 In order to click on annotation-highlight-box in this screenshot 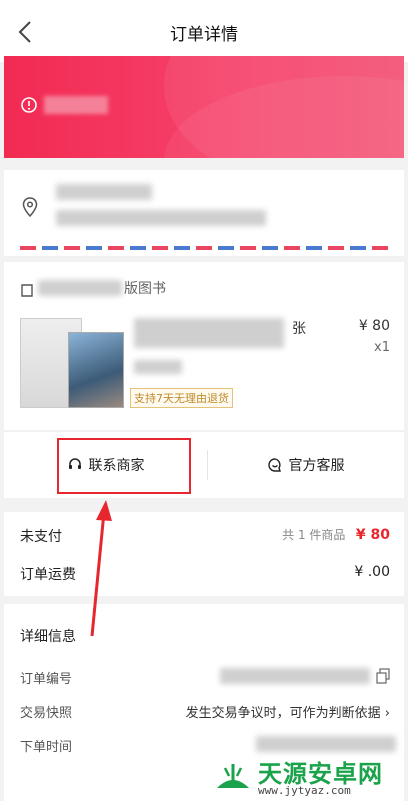, I will do `click(124, 466)`.